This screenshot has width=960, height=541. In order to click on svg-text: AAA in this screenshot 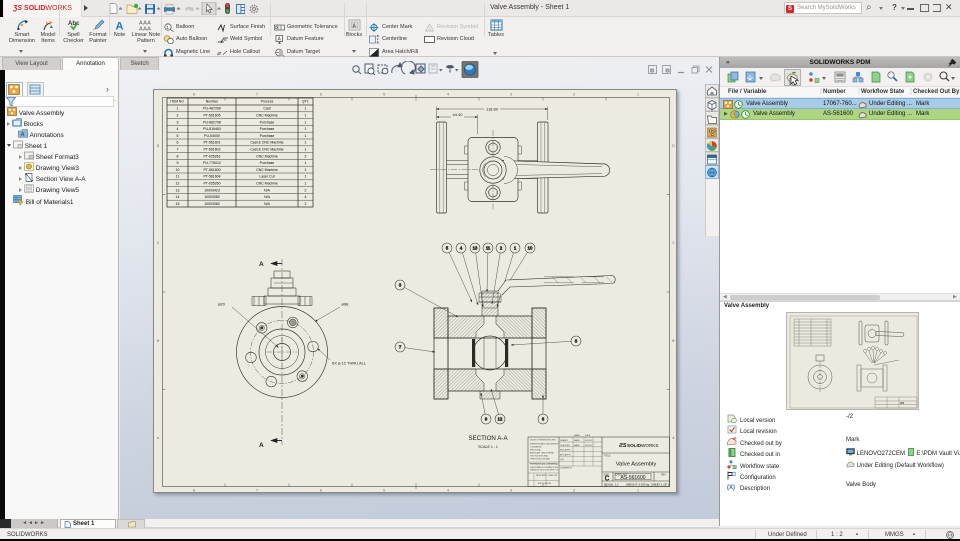, I will do `click(145, 29)`.